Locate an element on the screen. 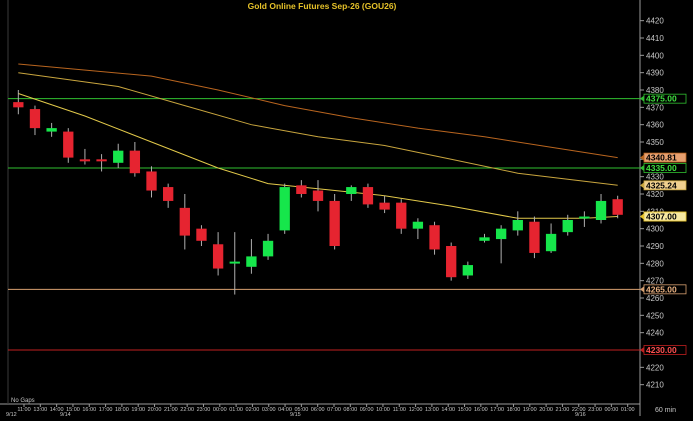 The width and height of the screenshot is (693, 421). y-tick-label: 4350 is located at coordinates (655, 142).